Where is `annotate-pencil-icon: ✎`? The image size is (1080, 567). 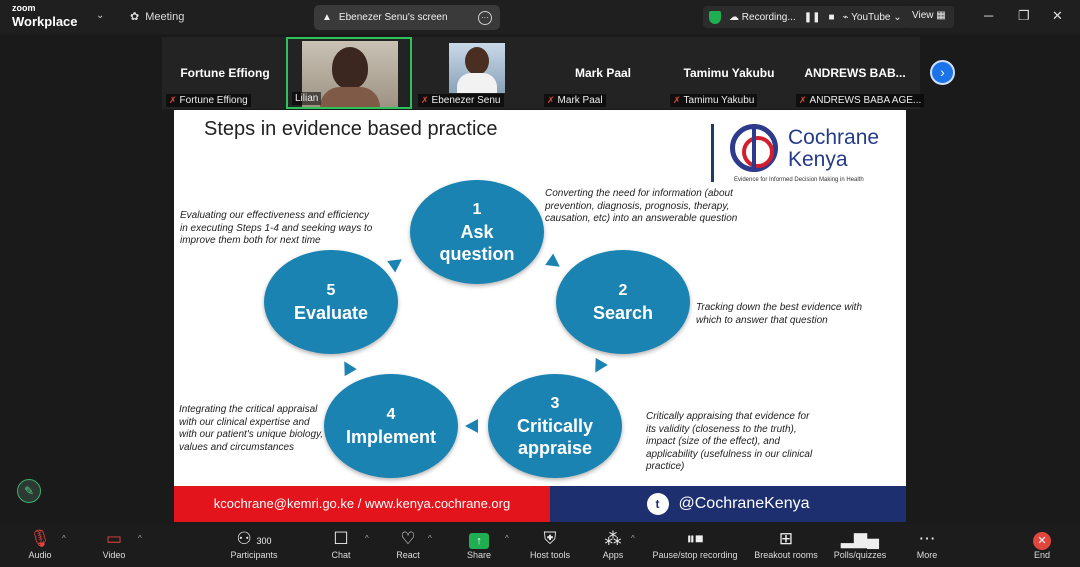
annotate-pencil-icon: ✎ is located at coordinates (29, 491).